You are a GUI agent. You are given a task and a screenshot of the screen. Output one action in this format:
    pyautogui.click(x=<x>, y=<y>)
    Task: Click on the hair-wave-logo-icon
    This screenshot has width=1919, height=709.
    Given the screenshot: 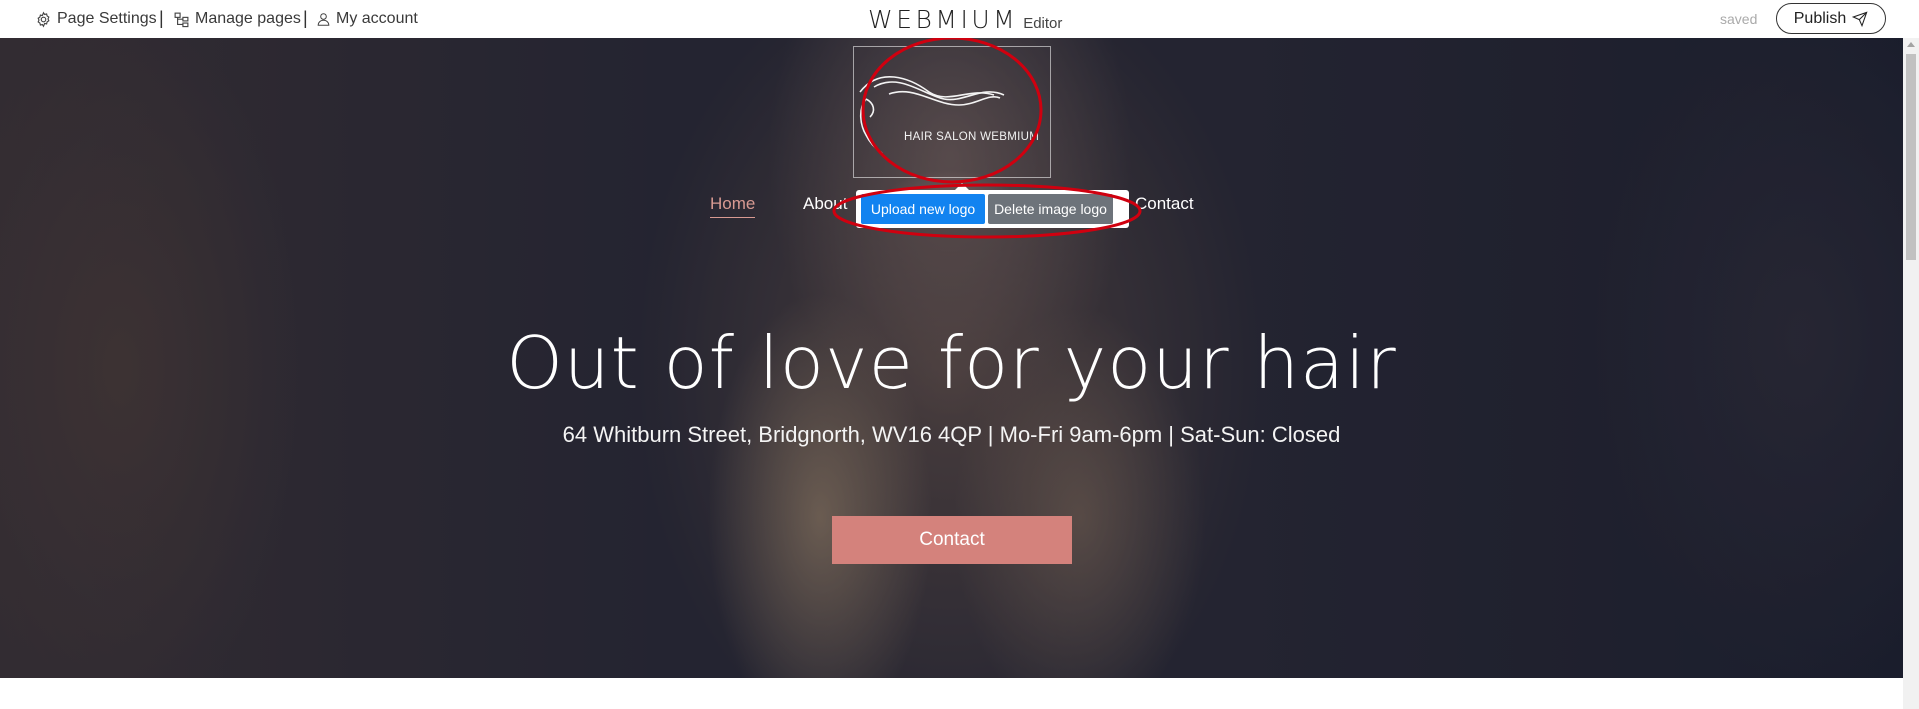 What is the action you would take?
    pyautogui.click(x=932, y=115)
    